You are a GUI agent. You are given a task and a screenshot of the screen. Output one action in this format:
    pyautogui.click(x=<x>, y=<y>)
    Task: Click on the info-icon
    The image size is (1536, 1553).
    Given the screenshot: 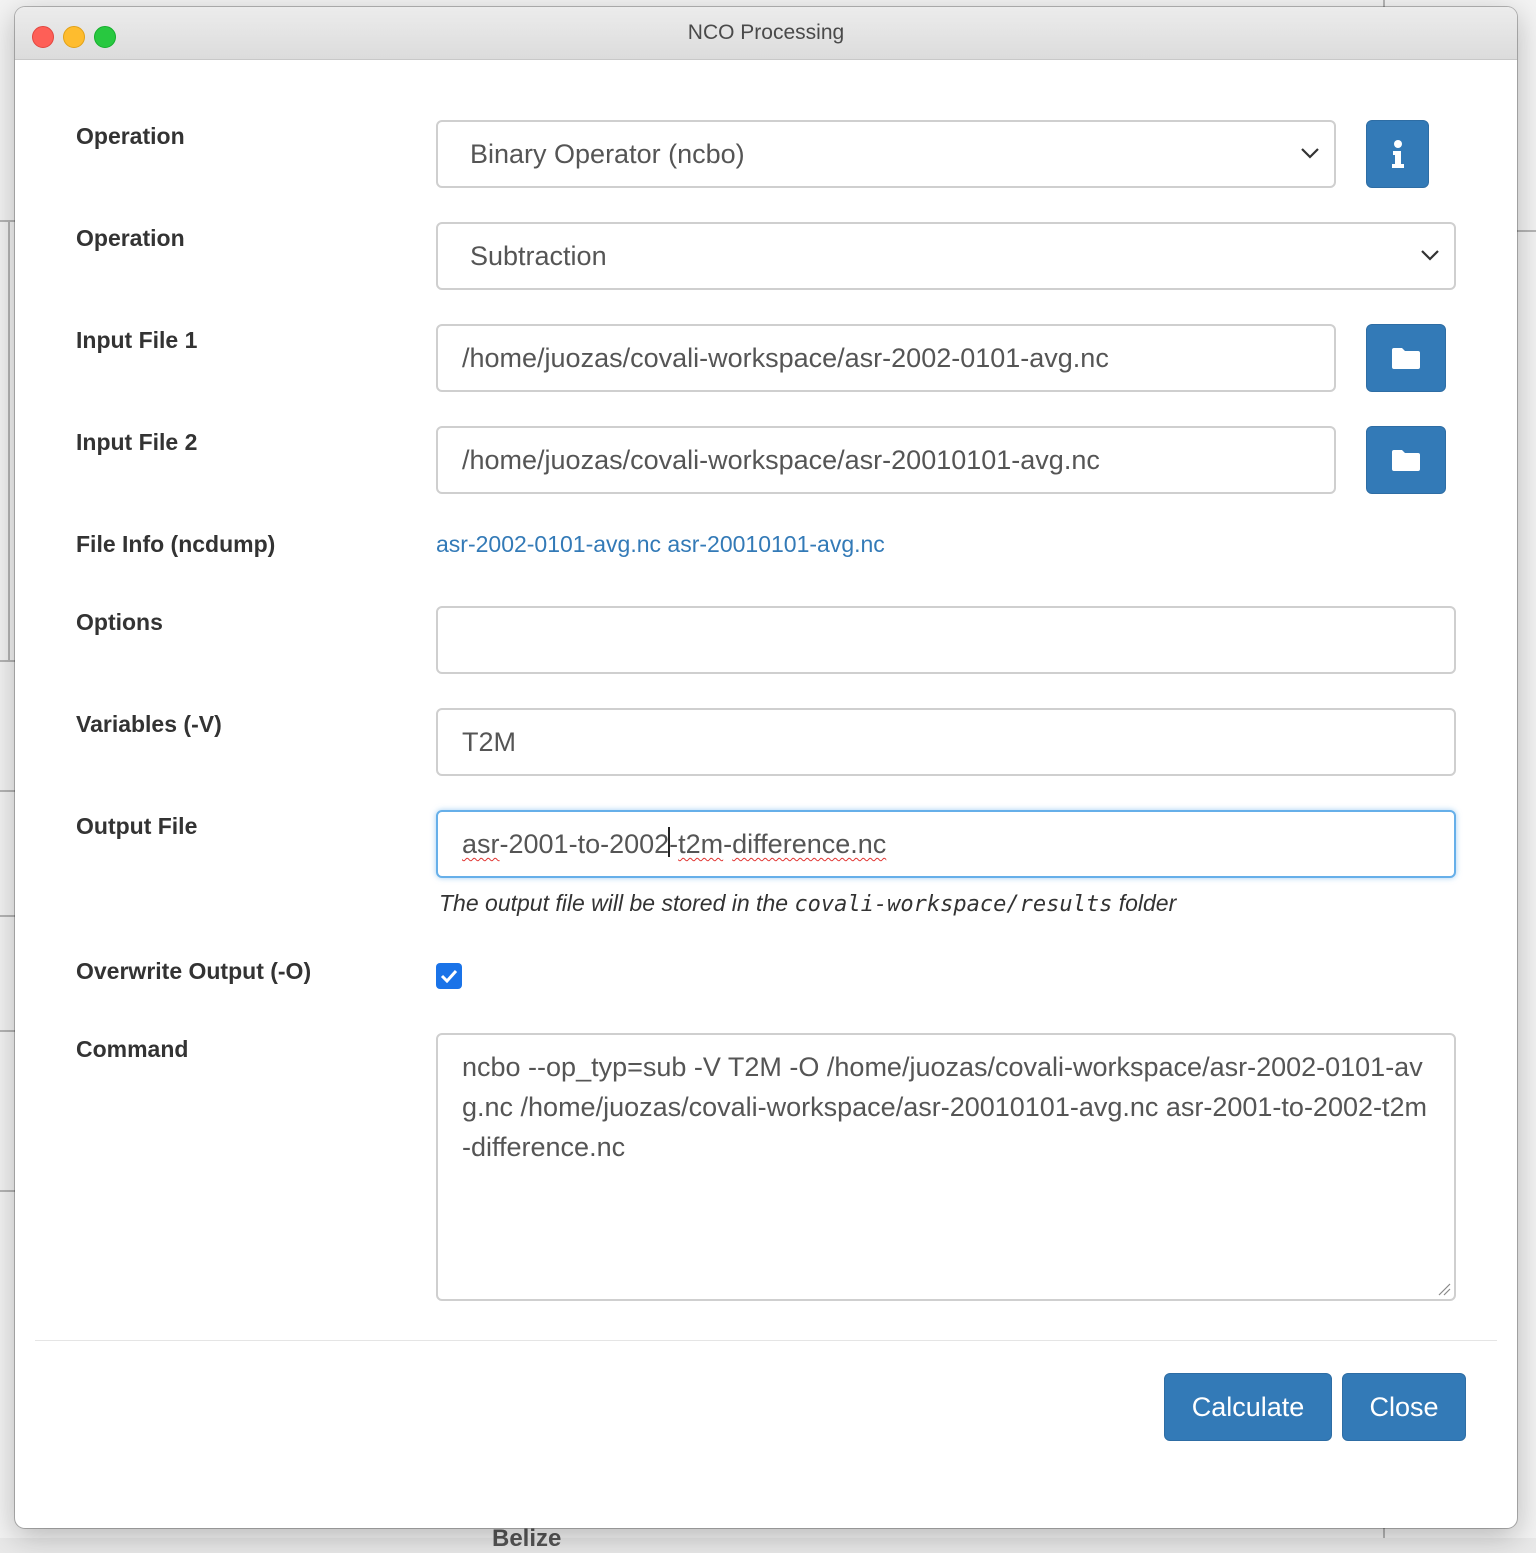 What is the action you would take?
    pyautogui.click(x=1397, y=154)
    